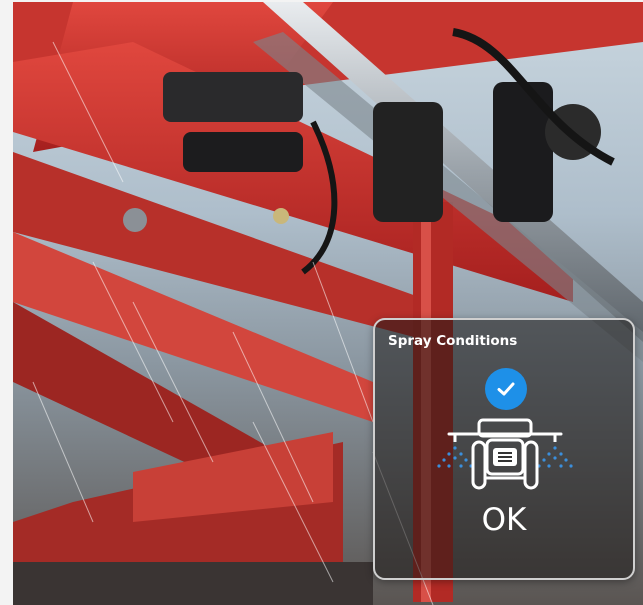  What do you see at coordinates (504, 520) in the screenshot?
I see `spray-status-text: OK` at bounding box center [504, 520].